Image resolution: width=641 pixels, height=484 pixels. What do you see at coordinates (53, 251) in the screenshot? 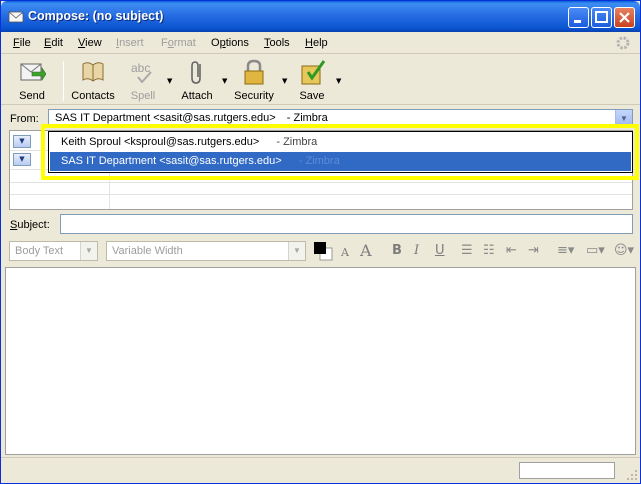
I see `paragraph-style-select: Body Text ▼` at bounding box center [53, 251].